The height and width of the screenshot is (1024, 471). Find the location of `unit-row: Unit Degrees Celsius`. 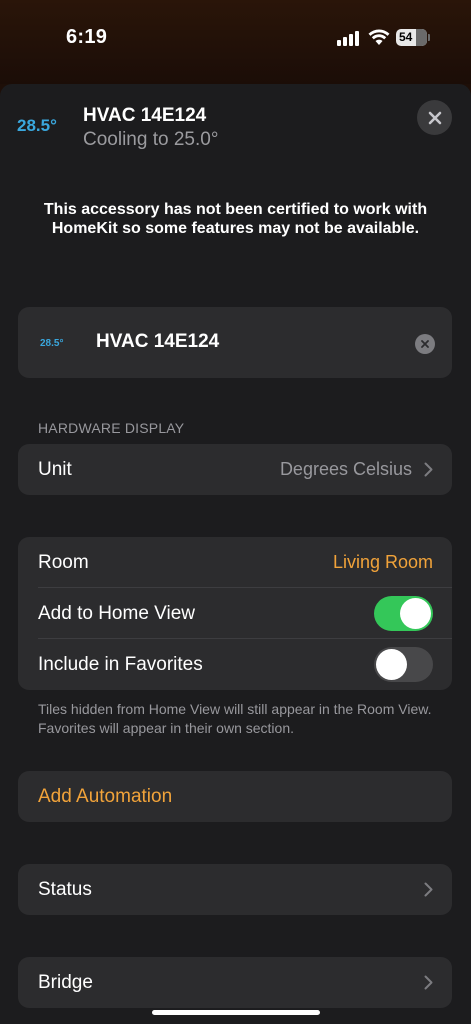

unit-row: Unit Degrees Celsius is located at coordinates (235, 469).